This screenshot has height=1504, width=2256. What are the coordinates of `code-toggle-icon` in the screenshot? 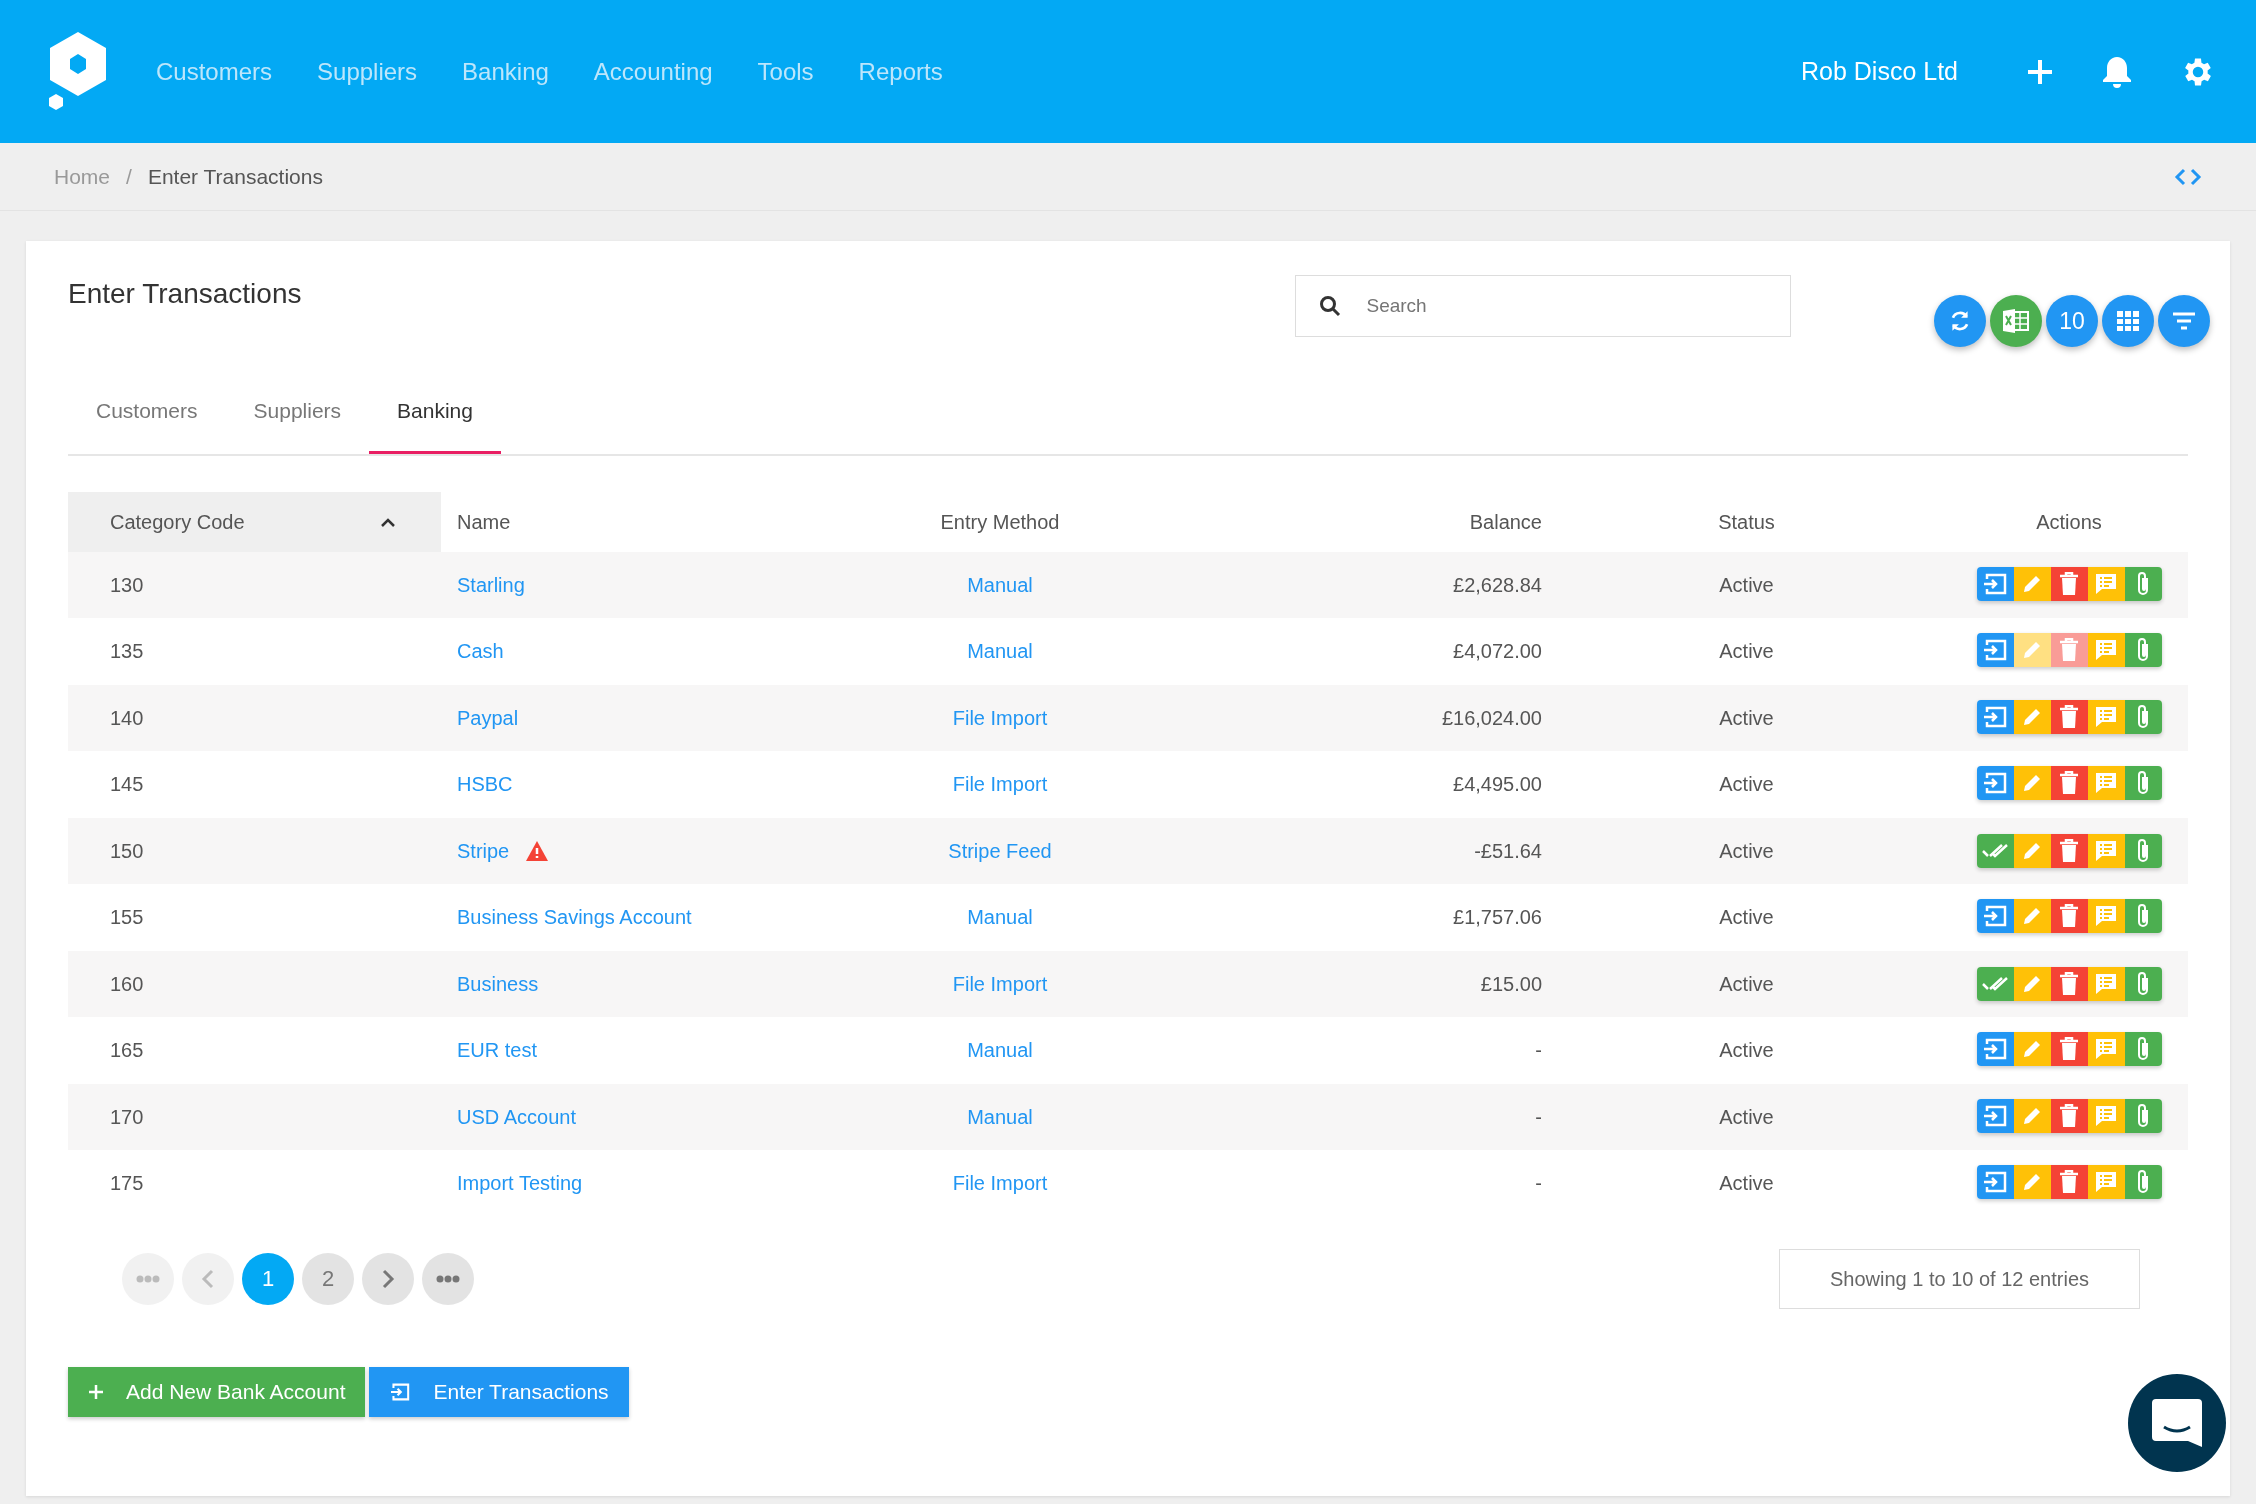 It's located at (2188, 176).